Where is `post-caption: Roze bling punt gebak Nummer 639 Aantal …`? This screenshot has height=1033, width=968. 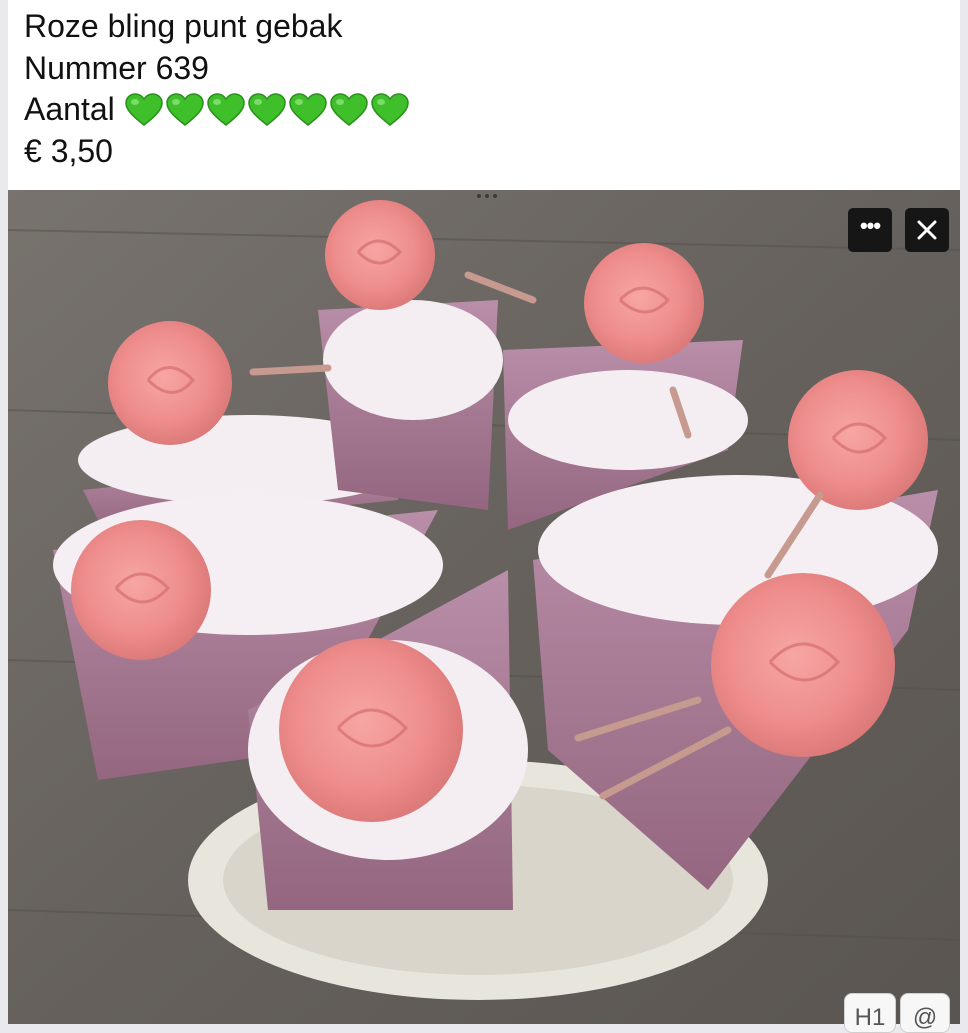
post-caption: Roze bling punt gebak Nummer 639 Aantal … is located at coordinates (216, 89).